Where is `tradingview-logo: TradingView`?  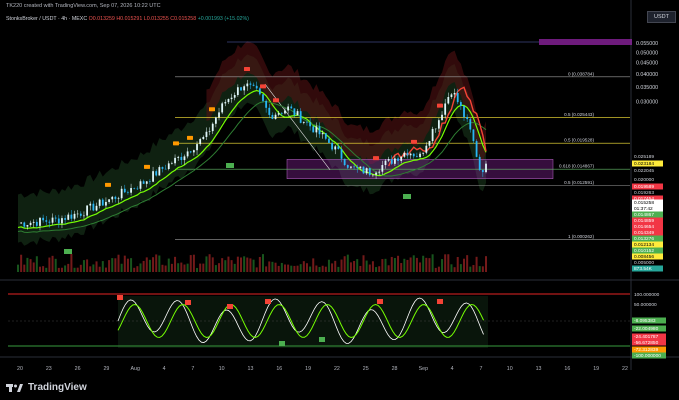 tradingview-logo: TradingView is located at coordinates (46, 387).